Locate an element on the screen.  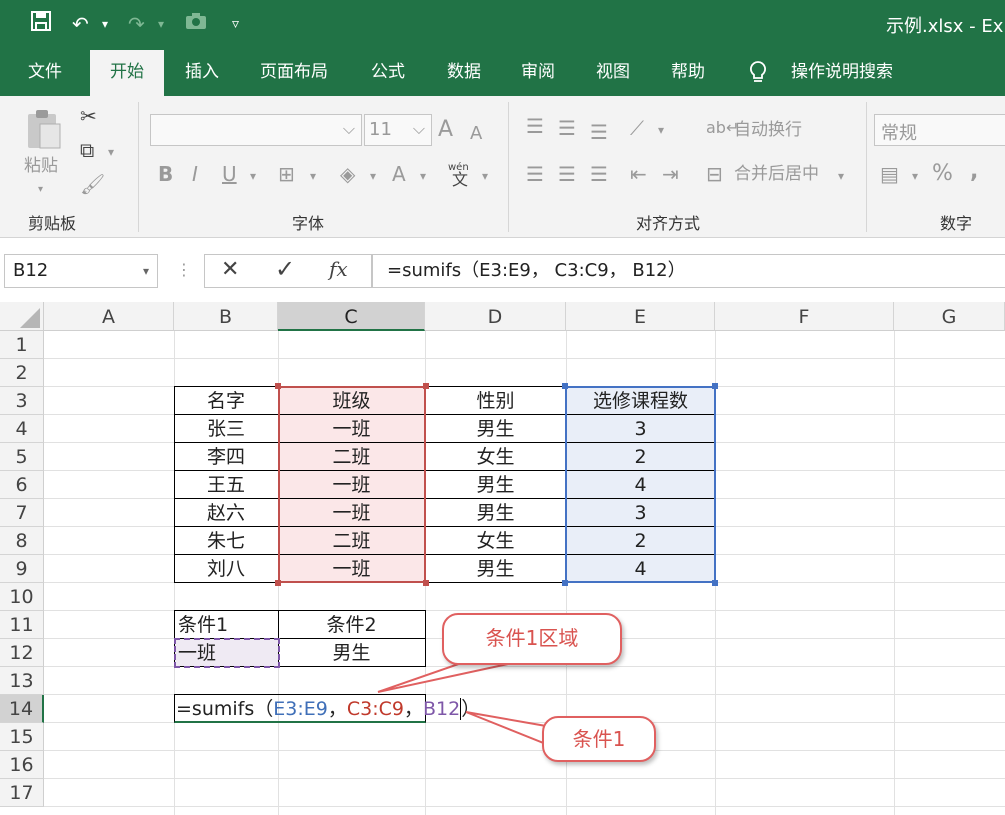
callout-pointer is located at coordinates (506, 728).